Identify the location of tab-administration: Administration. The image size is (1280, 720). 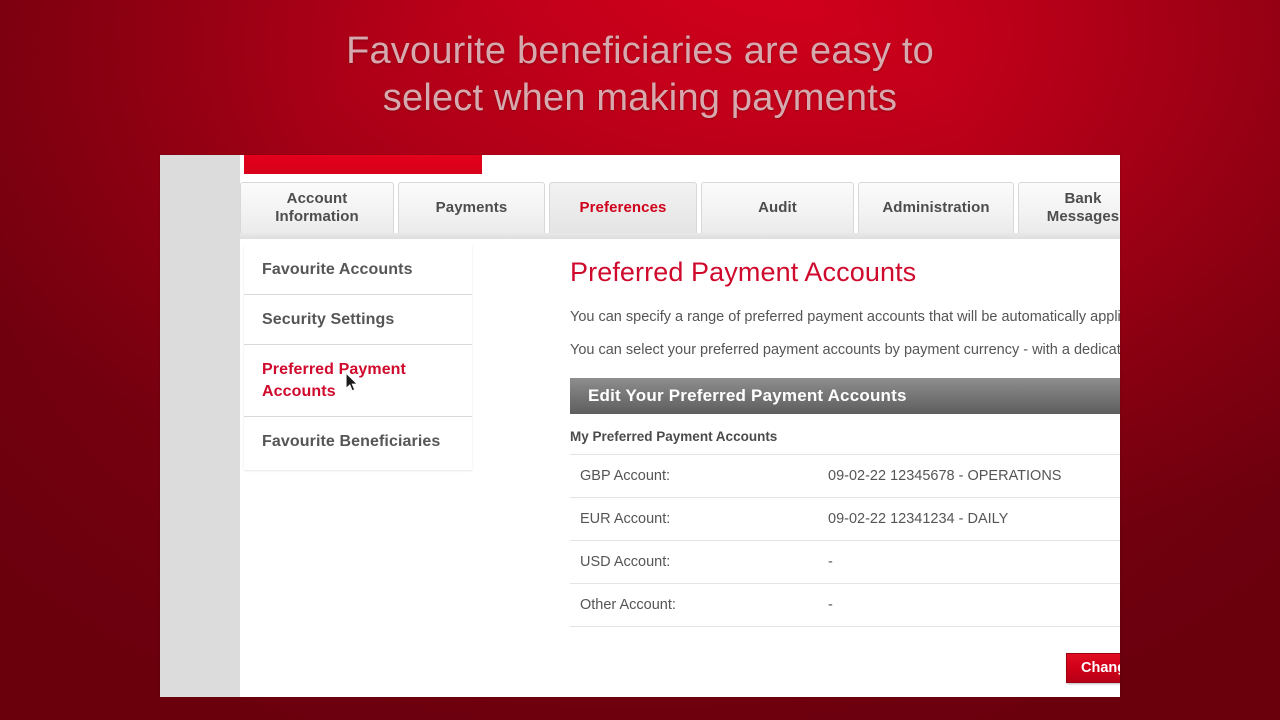
(936, 207).